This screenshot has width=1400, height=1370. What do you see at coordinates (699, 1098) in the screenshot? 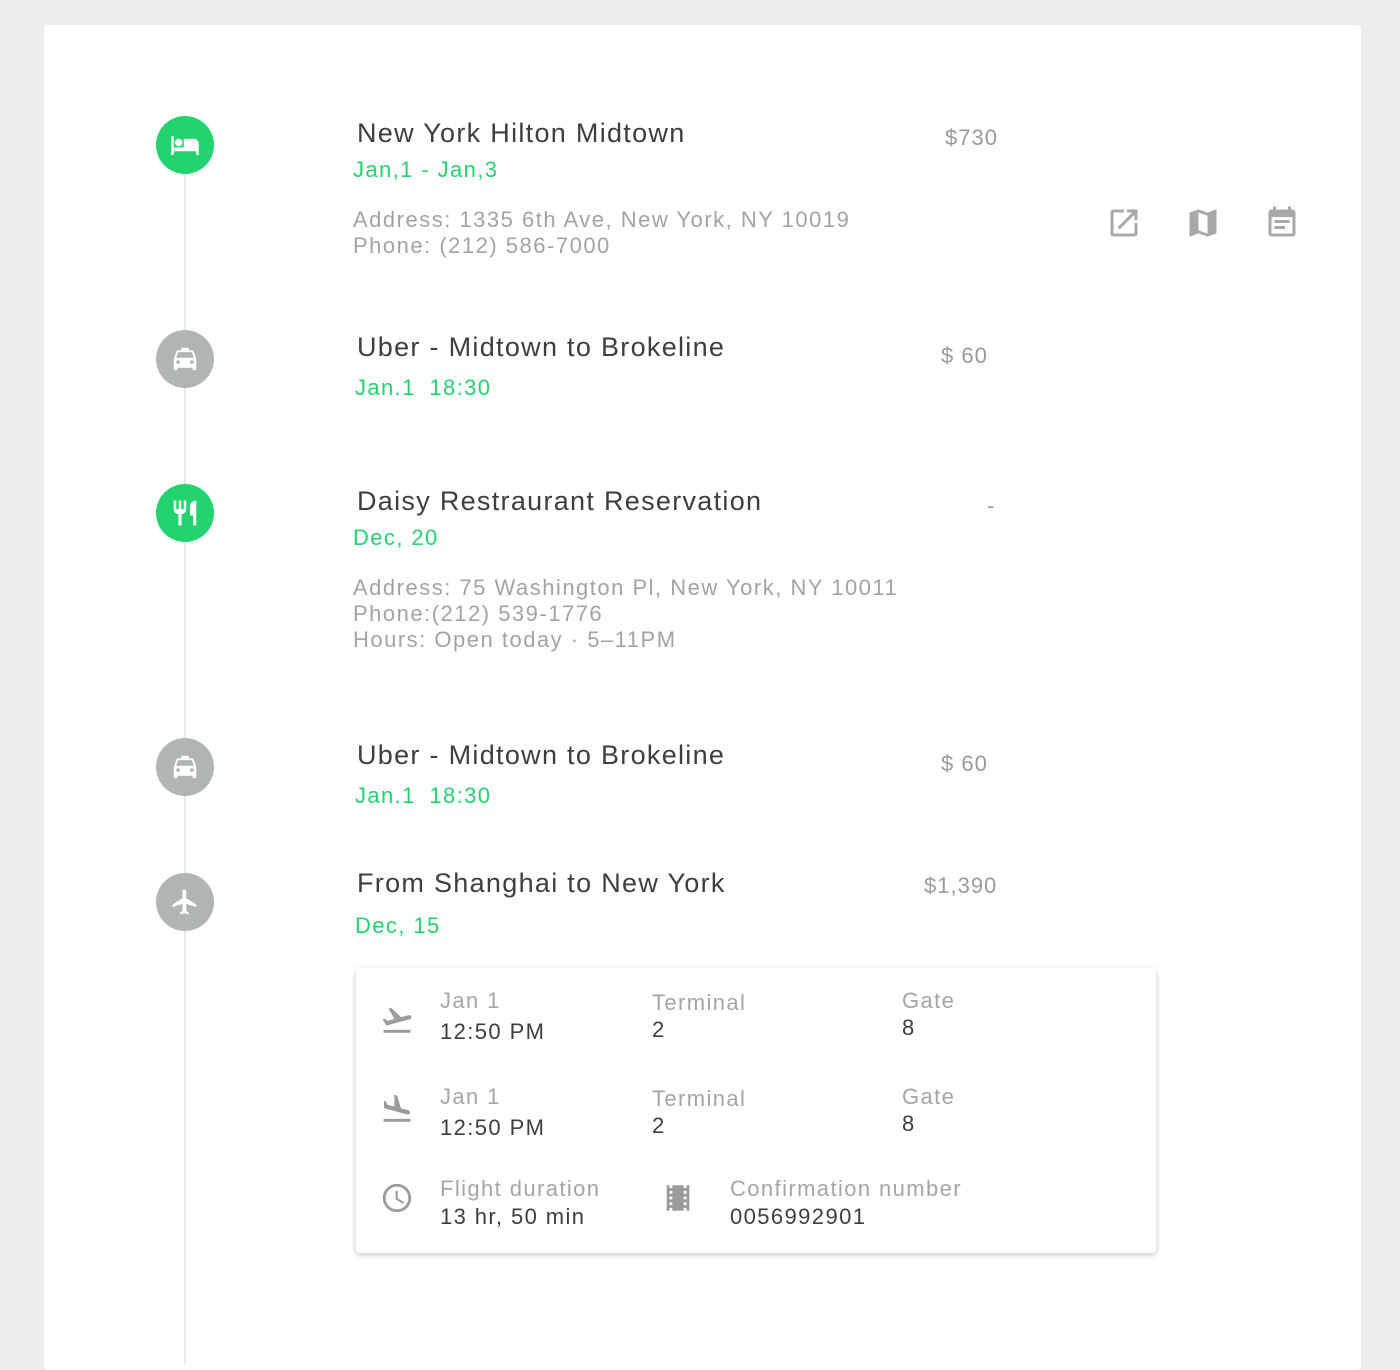
I see `arrival-terminal-label: Terminal` at bounding box center [699, 1098].